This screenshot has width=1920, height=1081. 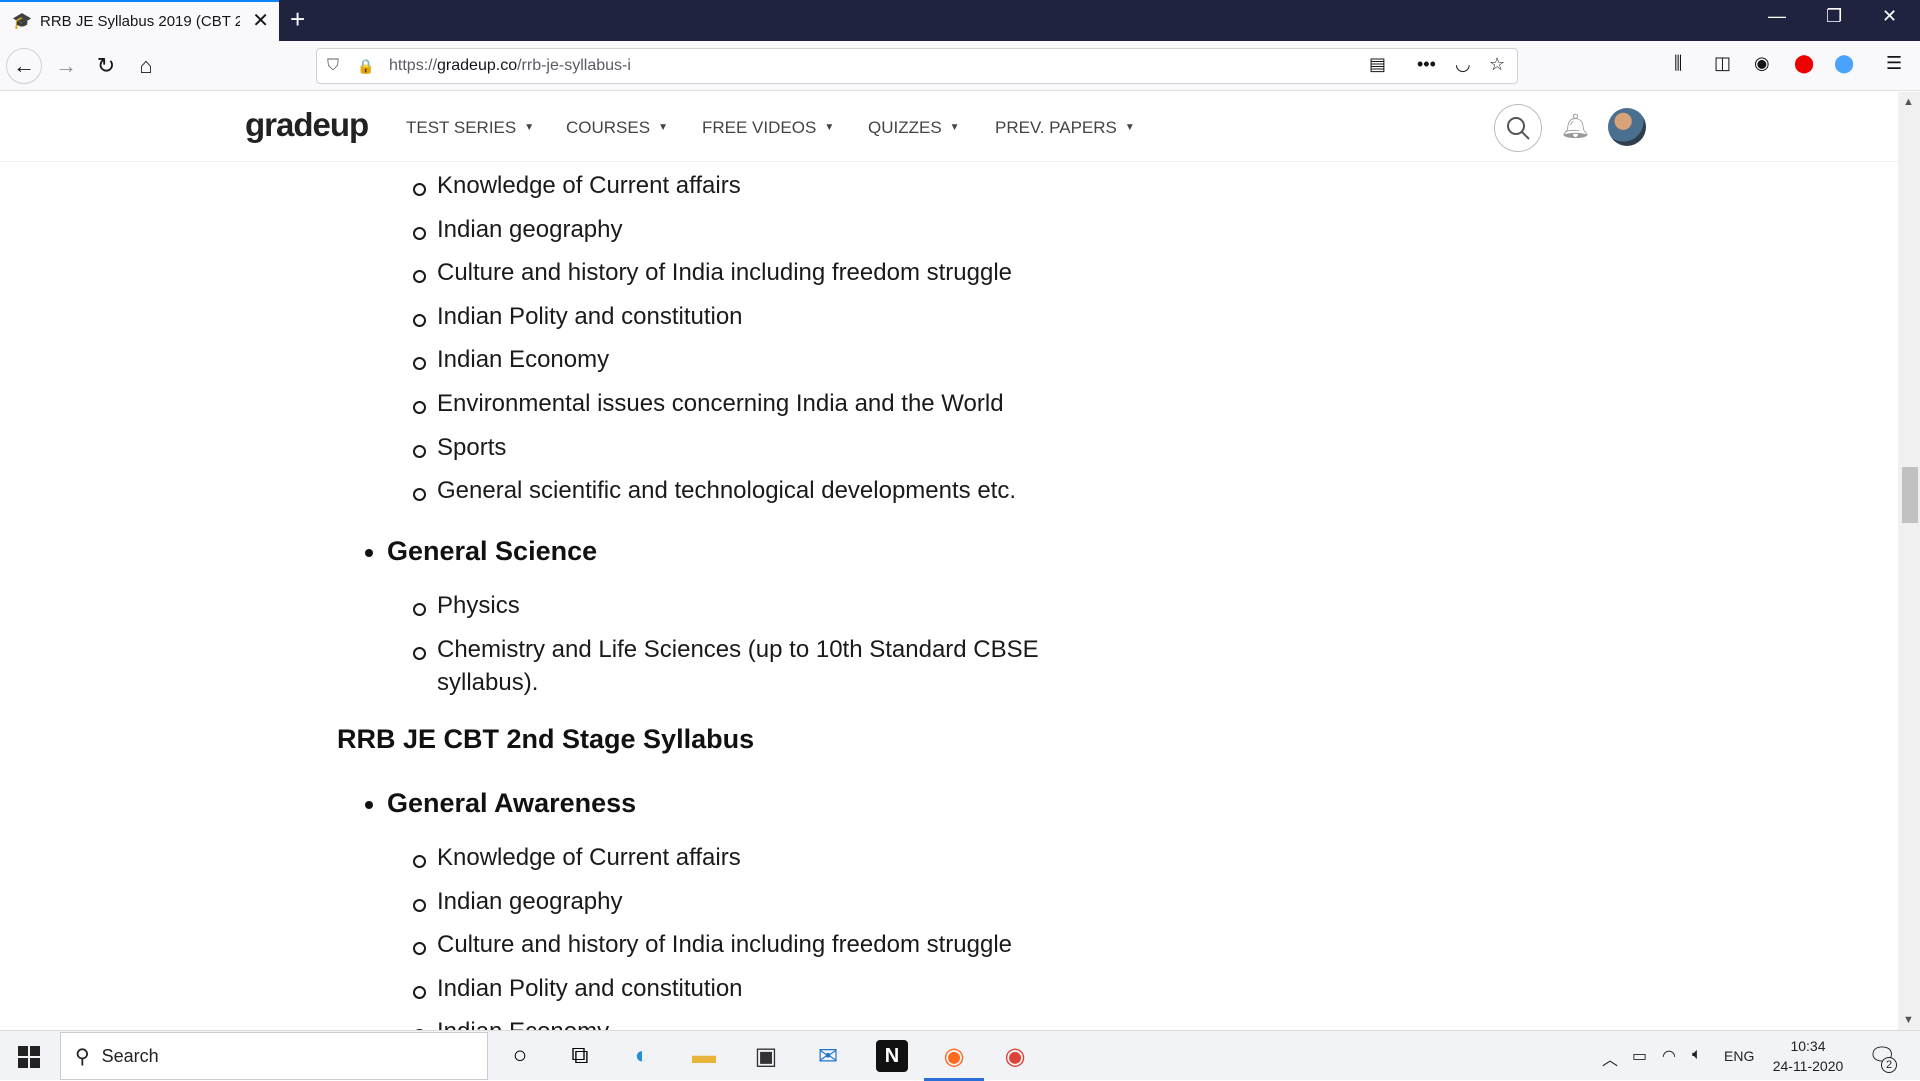 I want to click on windows-start-icon, so click(x=29, y=1057).